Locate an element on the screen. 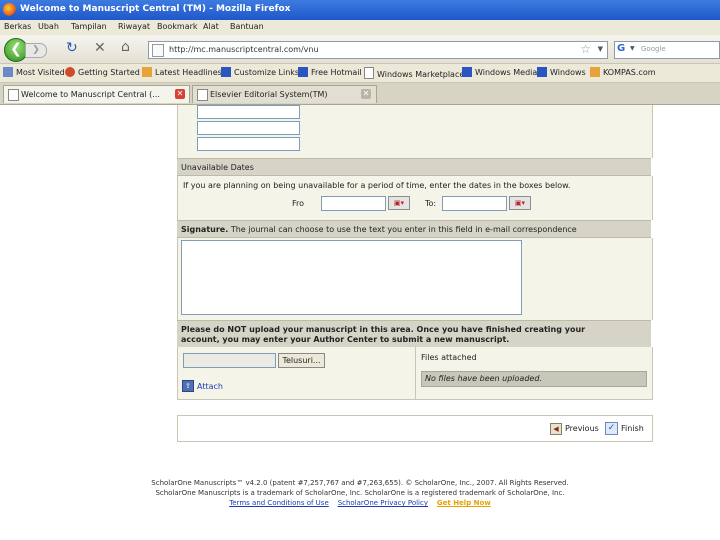  bookmark-kompas: KOMPAS.com is located at coordinates (623, 72).